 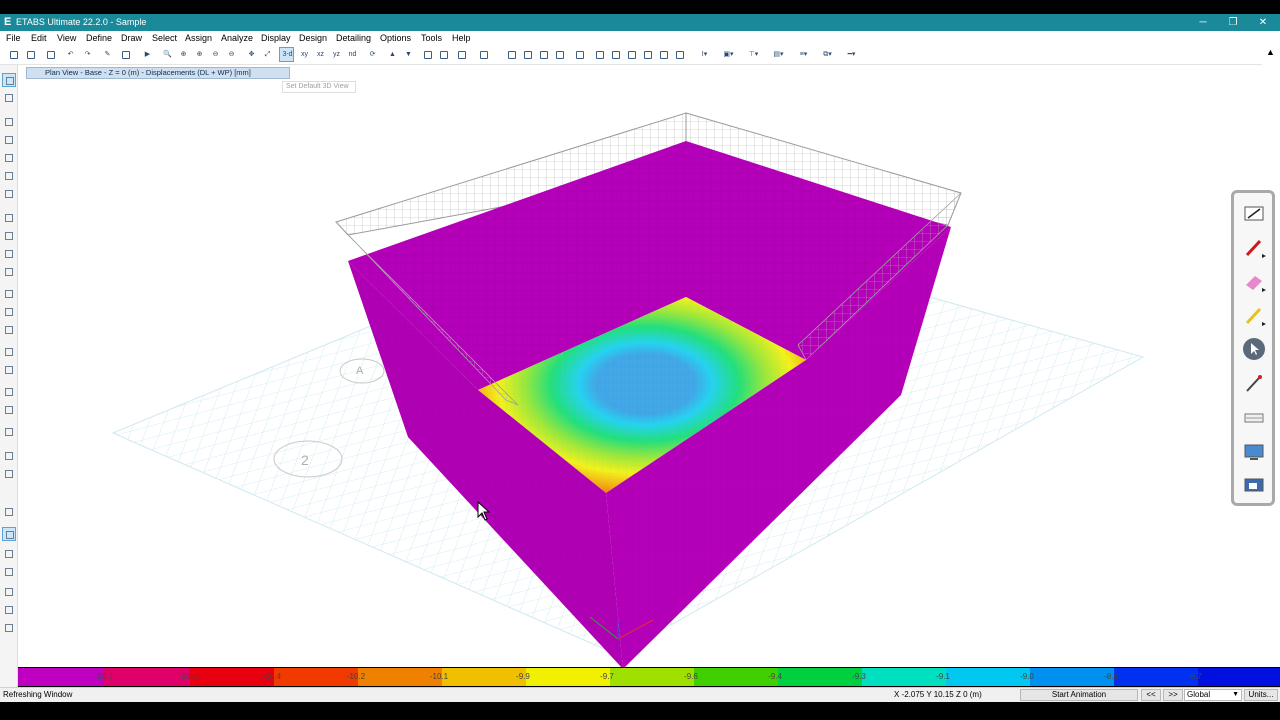 What do you see at coordinates (66, 38) in the screenshot?
I see `menu-view: View` at bounding box center [66, 38].